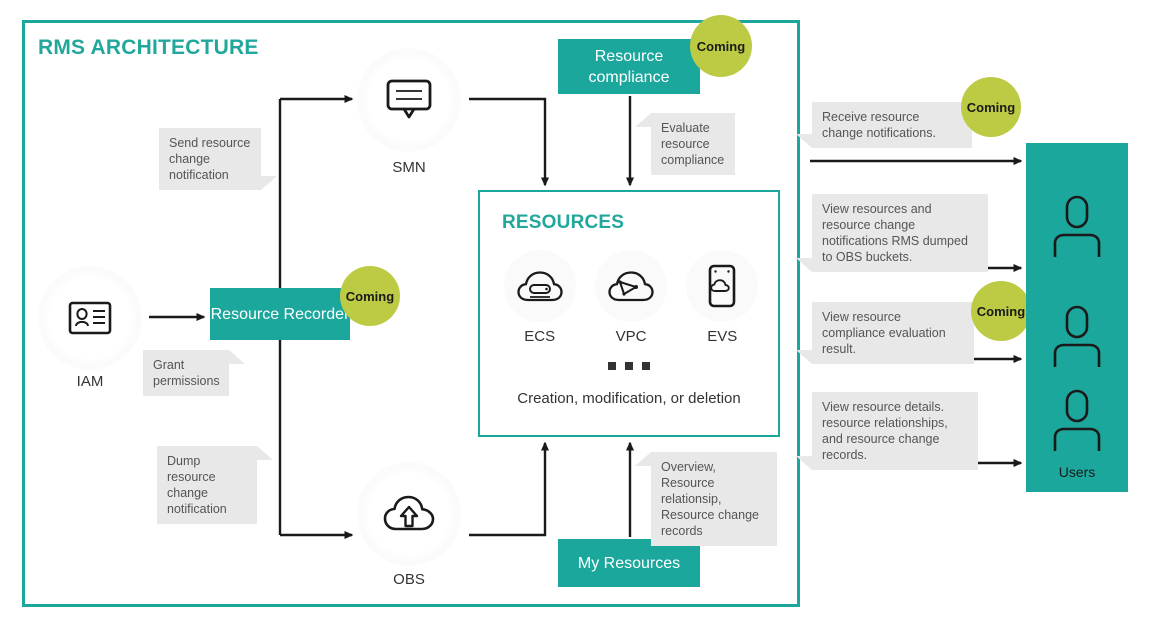 The width and height of the screenshot is (1152, 630). What do you see at coordinates (631, 336) in the screenshot?
I see `resource-label-vpc: VPC` at bounding box center [631, 336].